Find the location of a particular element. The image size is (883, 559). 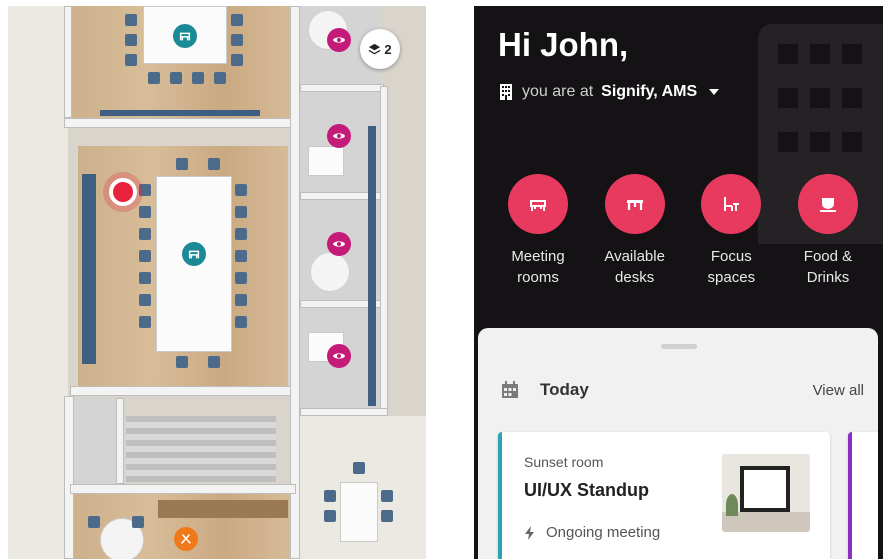

floor-layers-button: 2 is located at coordinates (380, 49).